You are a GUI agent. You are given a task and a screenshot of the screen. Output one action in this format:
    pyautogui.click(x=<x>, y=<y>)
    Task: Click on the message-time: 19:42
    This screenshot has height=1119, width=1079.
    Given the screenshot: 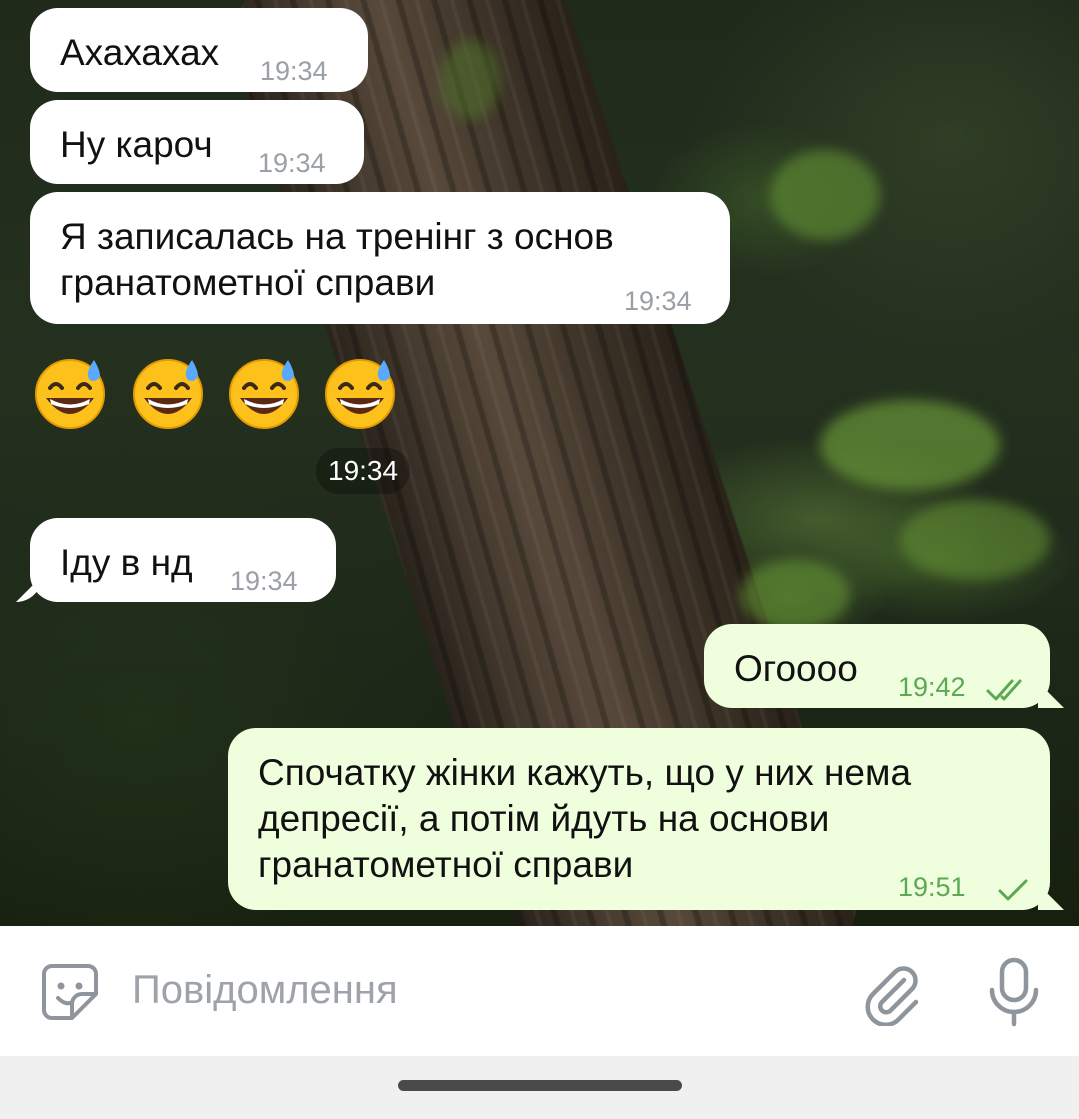 What is the action you would take?
    pyautogui.click(x=932, y=687)
    